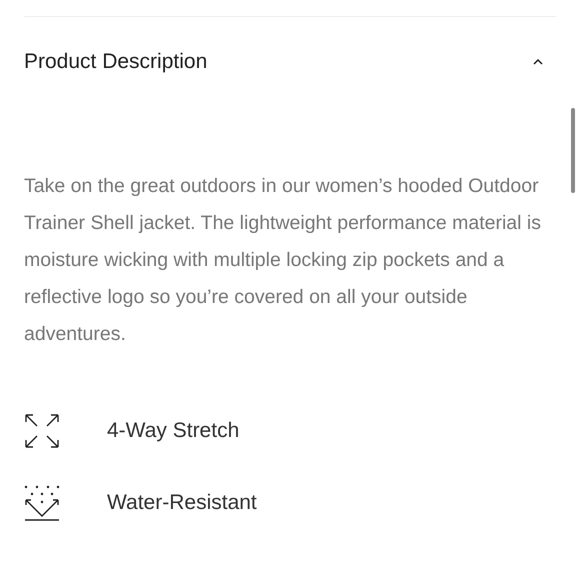 The image size is (580, 580). What do you see at coordinates (290, 62) in the screenshot?
I see `section-header: Product Description` at bounding box center [290, 62].